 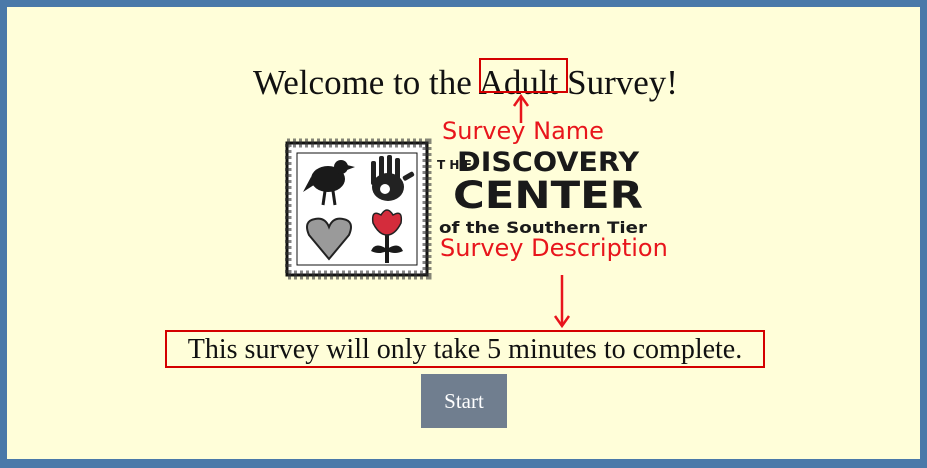 What do you see at coordinates (548, 195) in the screenshot?
I see `logo-line2: CENTER` at bounding box center [548, 195].